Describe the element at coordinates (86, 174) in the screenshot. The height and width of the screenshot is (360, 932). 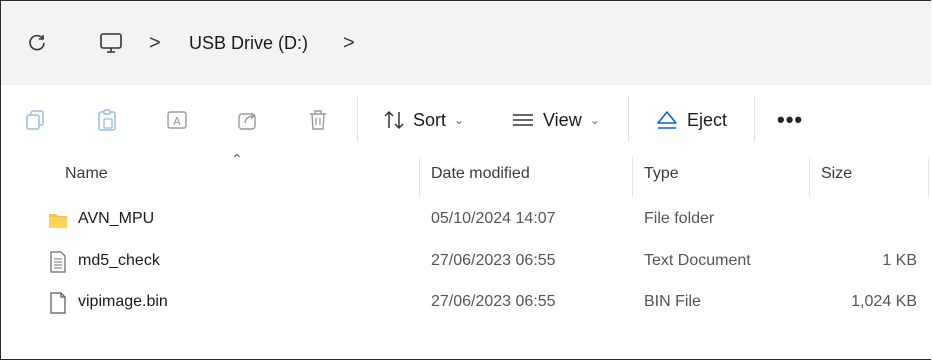
I see `column-header-name: Name` at that location.